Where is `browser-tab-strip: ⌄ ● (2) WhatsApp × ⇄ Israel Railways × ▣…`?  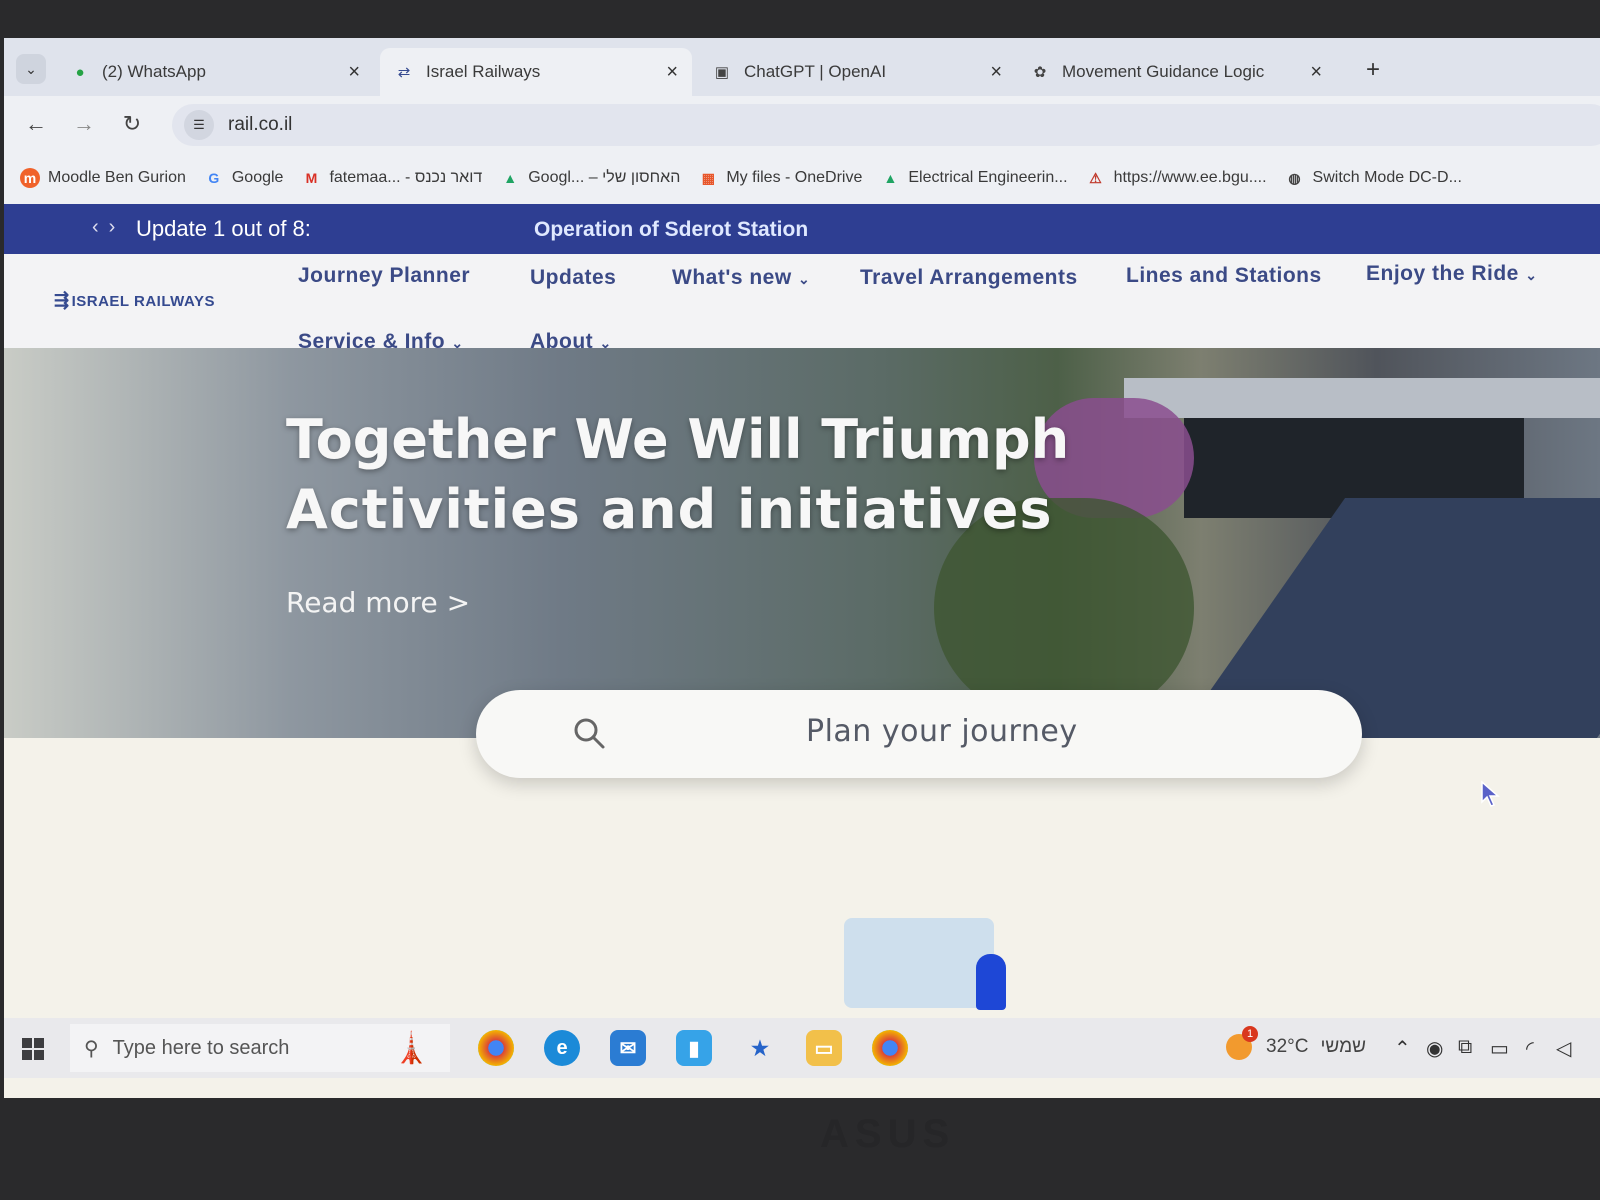
browser-tab-strip: ⌄ ● (2) WhatsApp × ⇄ Israel Railways × ▣… is located at coordinates (802, 67).